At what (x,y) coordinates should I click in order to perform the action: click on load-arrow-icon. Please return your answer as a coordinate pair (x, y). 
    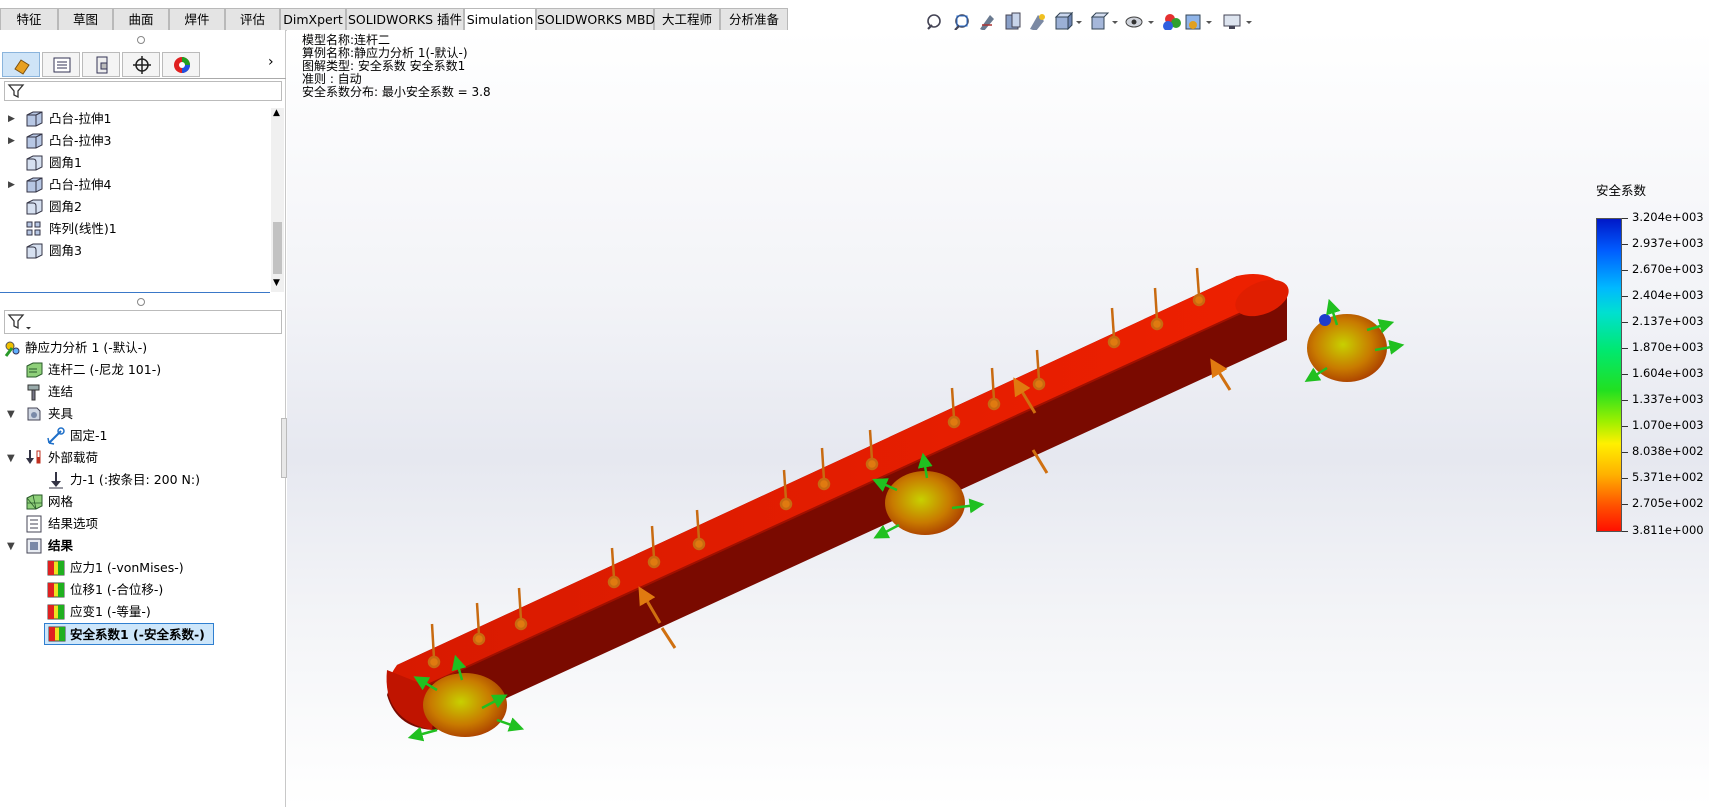
    Looking at the image, I should click on (1040, 461).